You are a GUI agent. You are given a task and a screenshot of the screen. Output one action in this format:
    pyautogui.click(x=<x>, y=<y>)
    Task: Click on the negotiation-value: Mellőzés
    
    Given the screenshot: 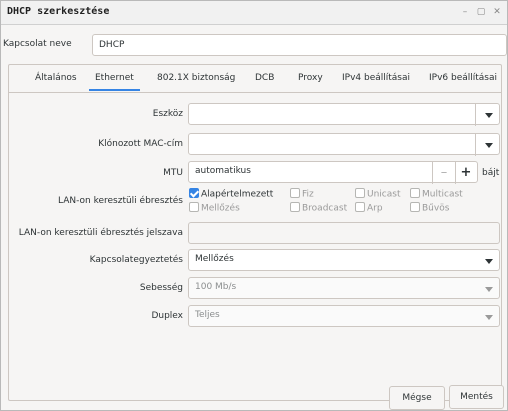 What is the action you would take?
    pyautogui.click(x=214, y=259)
    